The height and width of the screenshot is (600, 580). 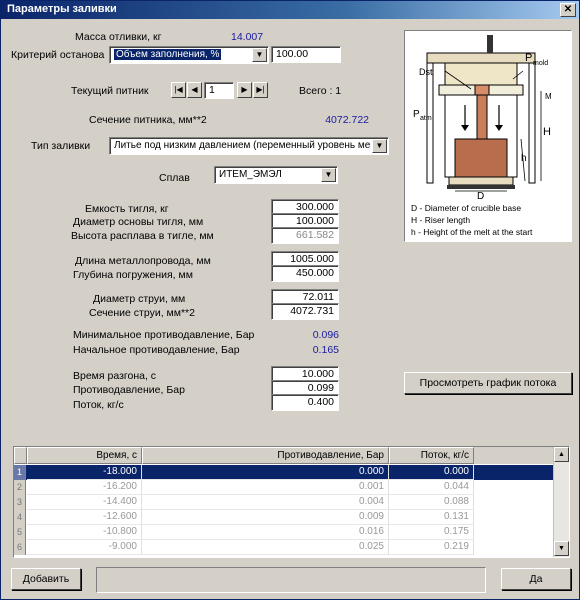 I want to click on casting-schematic: P mold Dst P atm H h D M, so click(x=482, y=118).